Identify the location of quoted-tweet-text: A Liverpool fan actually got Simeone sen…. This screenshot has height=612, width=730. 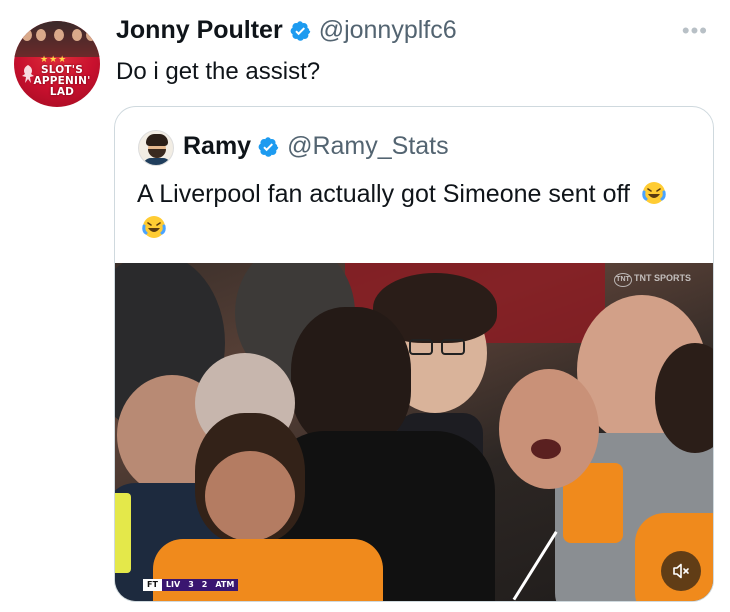
(417, 211).